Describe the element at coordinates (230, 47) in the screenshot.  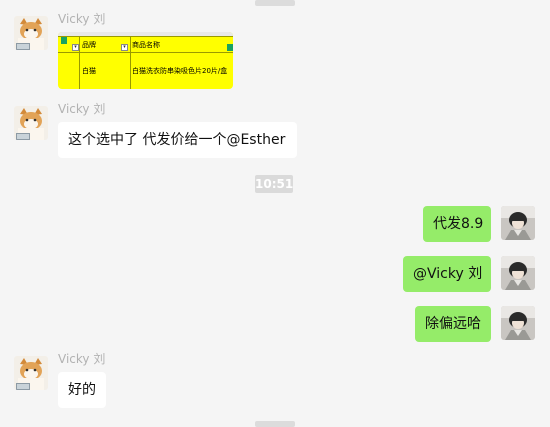
I see `filter-active-icon` at that location.